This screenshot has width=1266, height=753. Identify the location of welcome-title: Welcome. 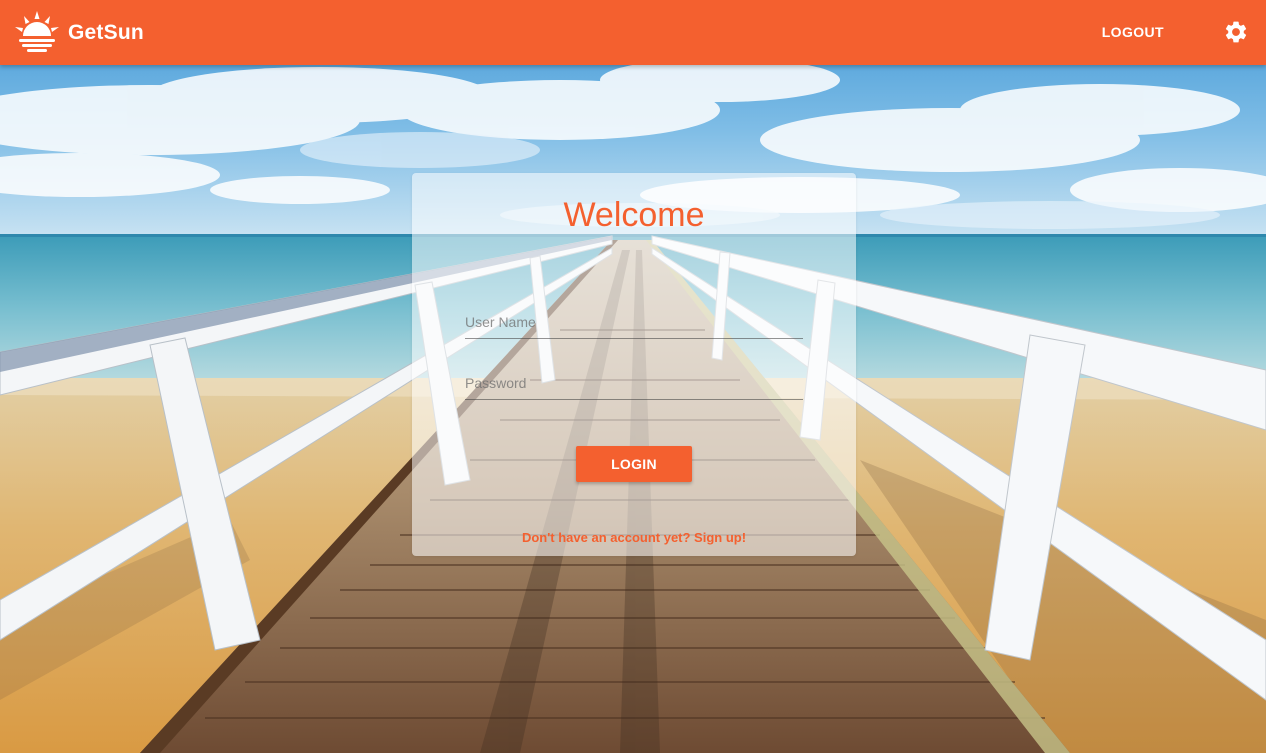
(634, 215).